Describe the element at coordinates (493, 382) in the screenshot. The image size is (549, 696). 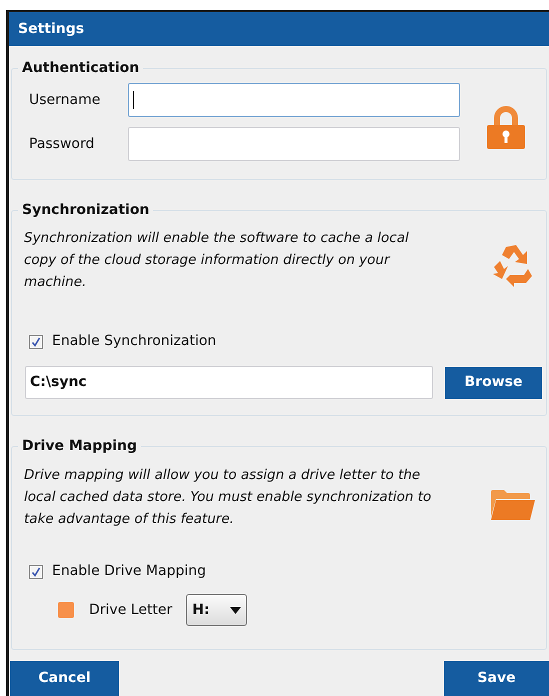
I see `browse-button: Browse` at that location.